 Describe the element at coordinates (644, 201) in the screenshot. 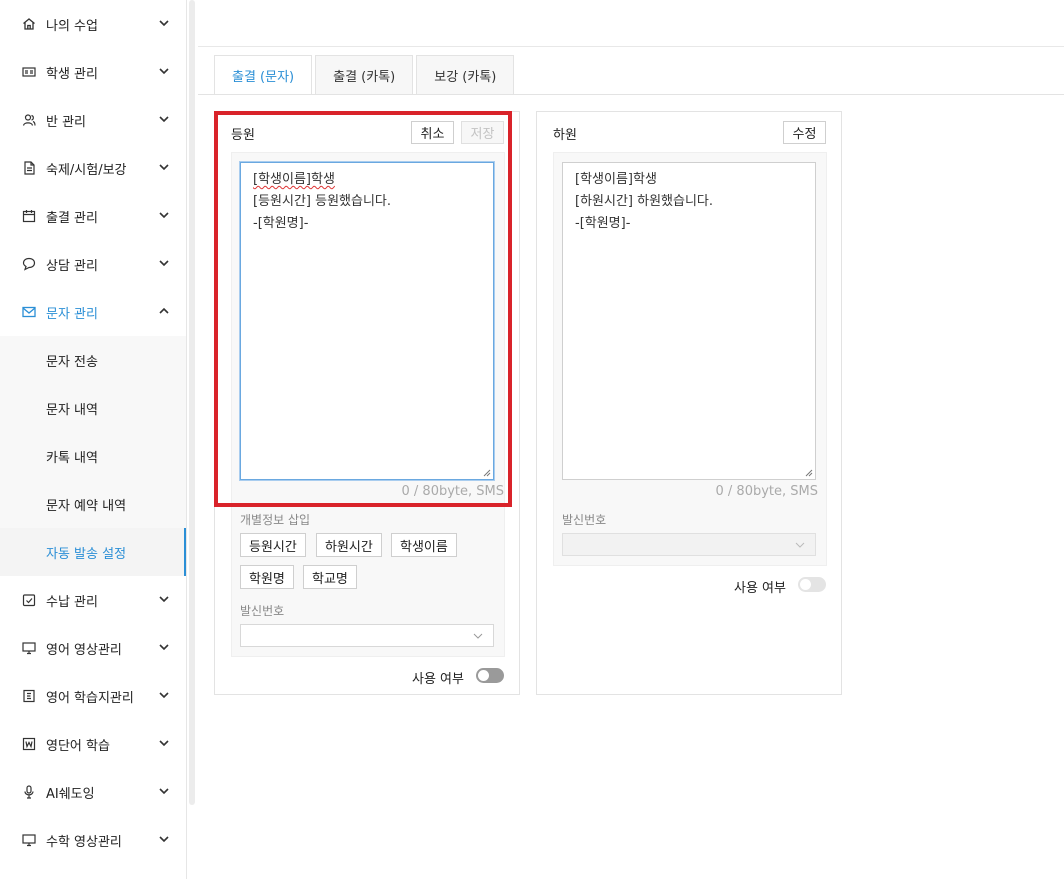

I see `checkout-line-2: [하원시간] 하원했습니다.` at that location.